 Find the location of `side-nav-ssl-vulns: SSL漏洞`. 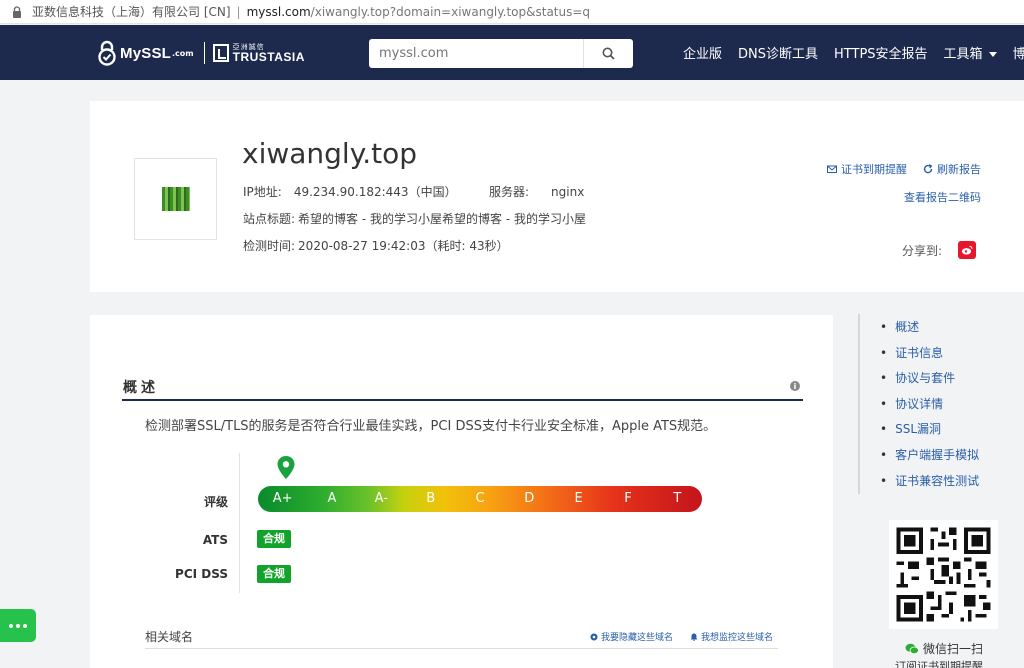

side-nav-ssl-vulns: SSL漏洞 is located at coordinates (929, 433).